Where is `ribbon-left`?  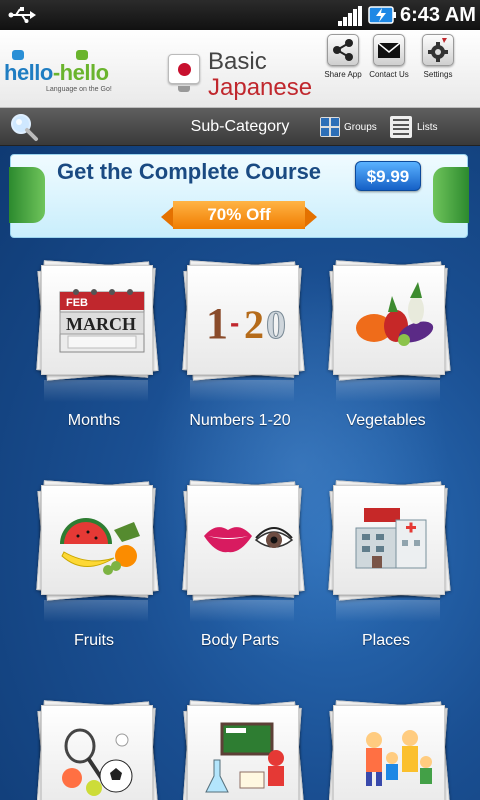 ribbon-left is located at coordinates (27, 195).